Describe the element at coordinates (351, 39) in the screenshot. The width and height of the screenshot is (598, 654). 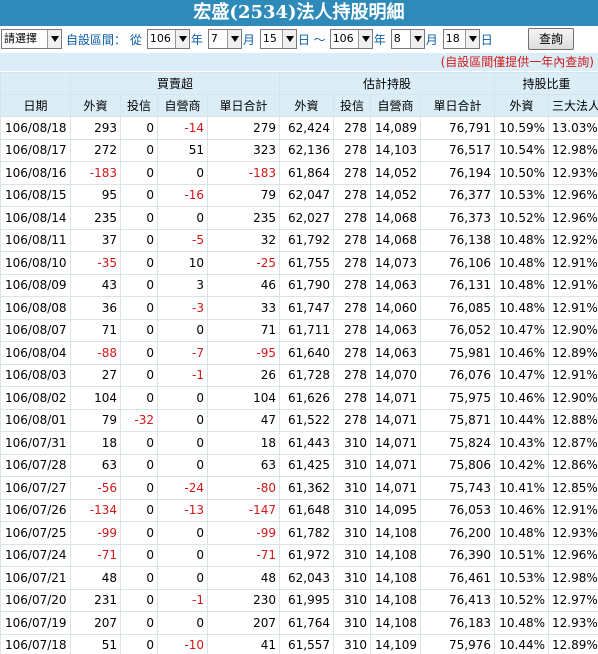
I see `to-year-select: 106` at that location.